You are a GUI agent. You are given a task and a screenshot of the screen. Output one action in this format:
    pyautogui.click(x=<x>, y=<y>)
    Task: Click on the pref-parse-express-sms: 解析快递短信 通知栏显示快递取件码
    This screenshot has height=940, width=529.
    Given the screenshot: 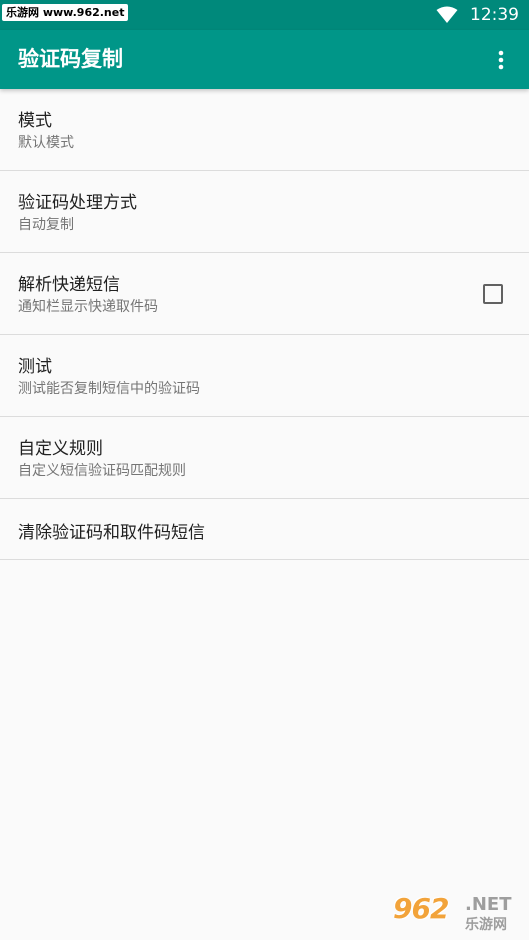 What is the action you would take?
    pyautogui.click(x=264, y=294)
    